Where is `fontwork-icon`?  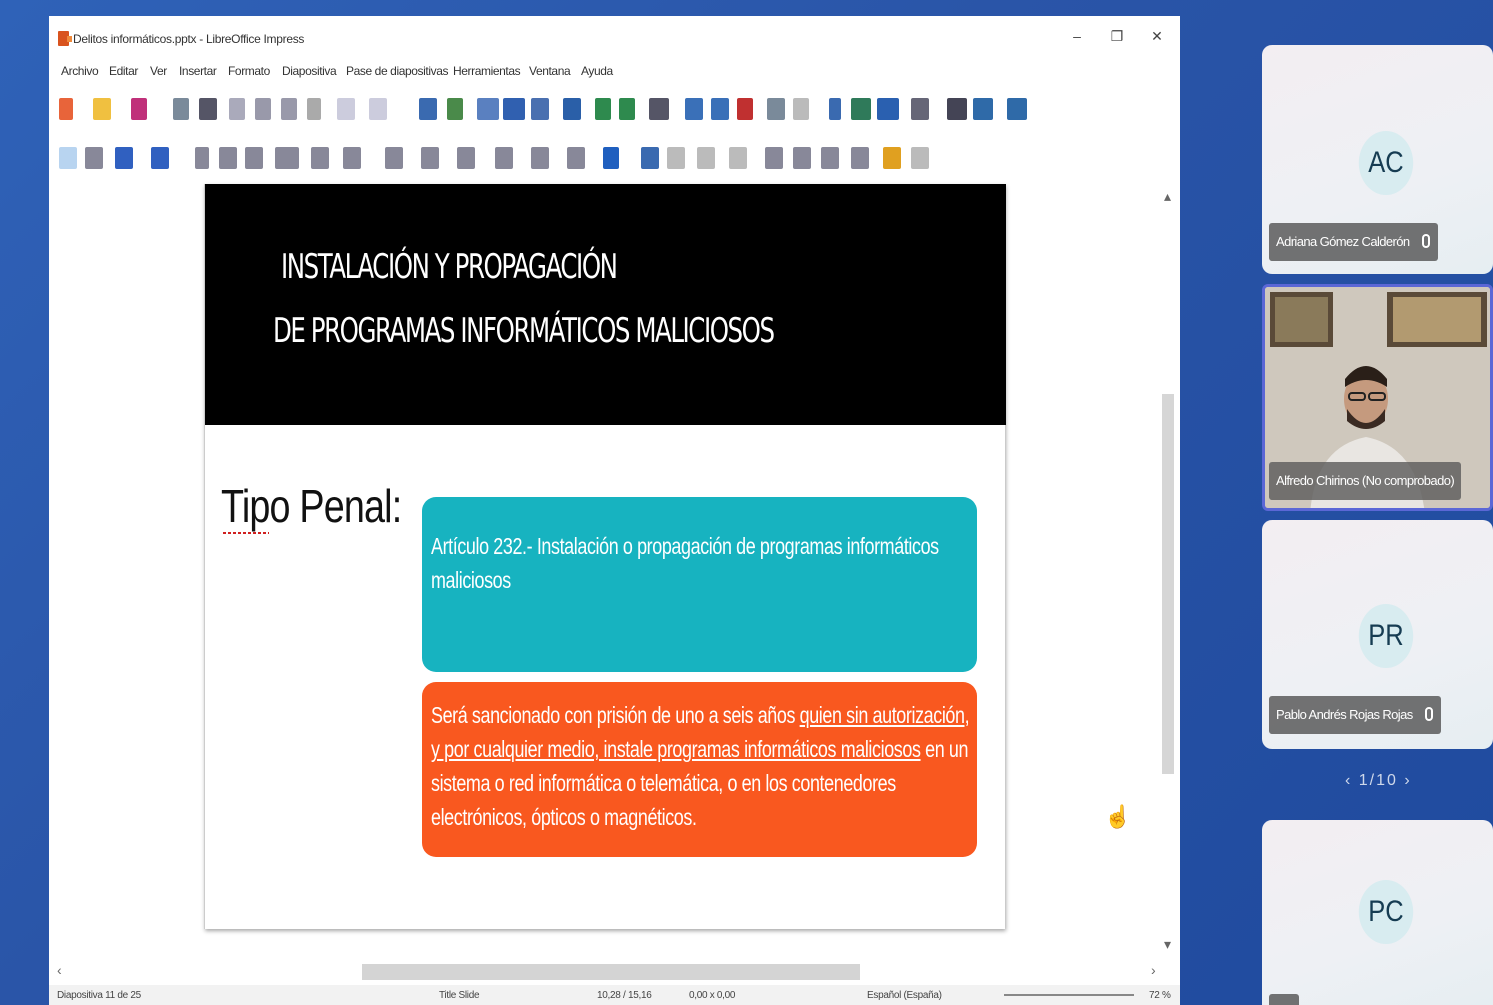 fontwork-icon is located at coordinates (835, 109).